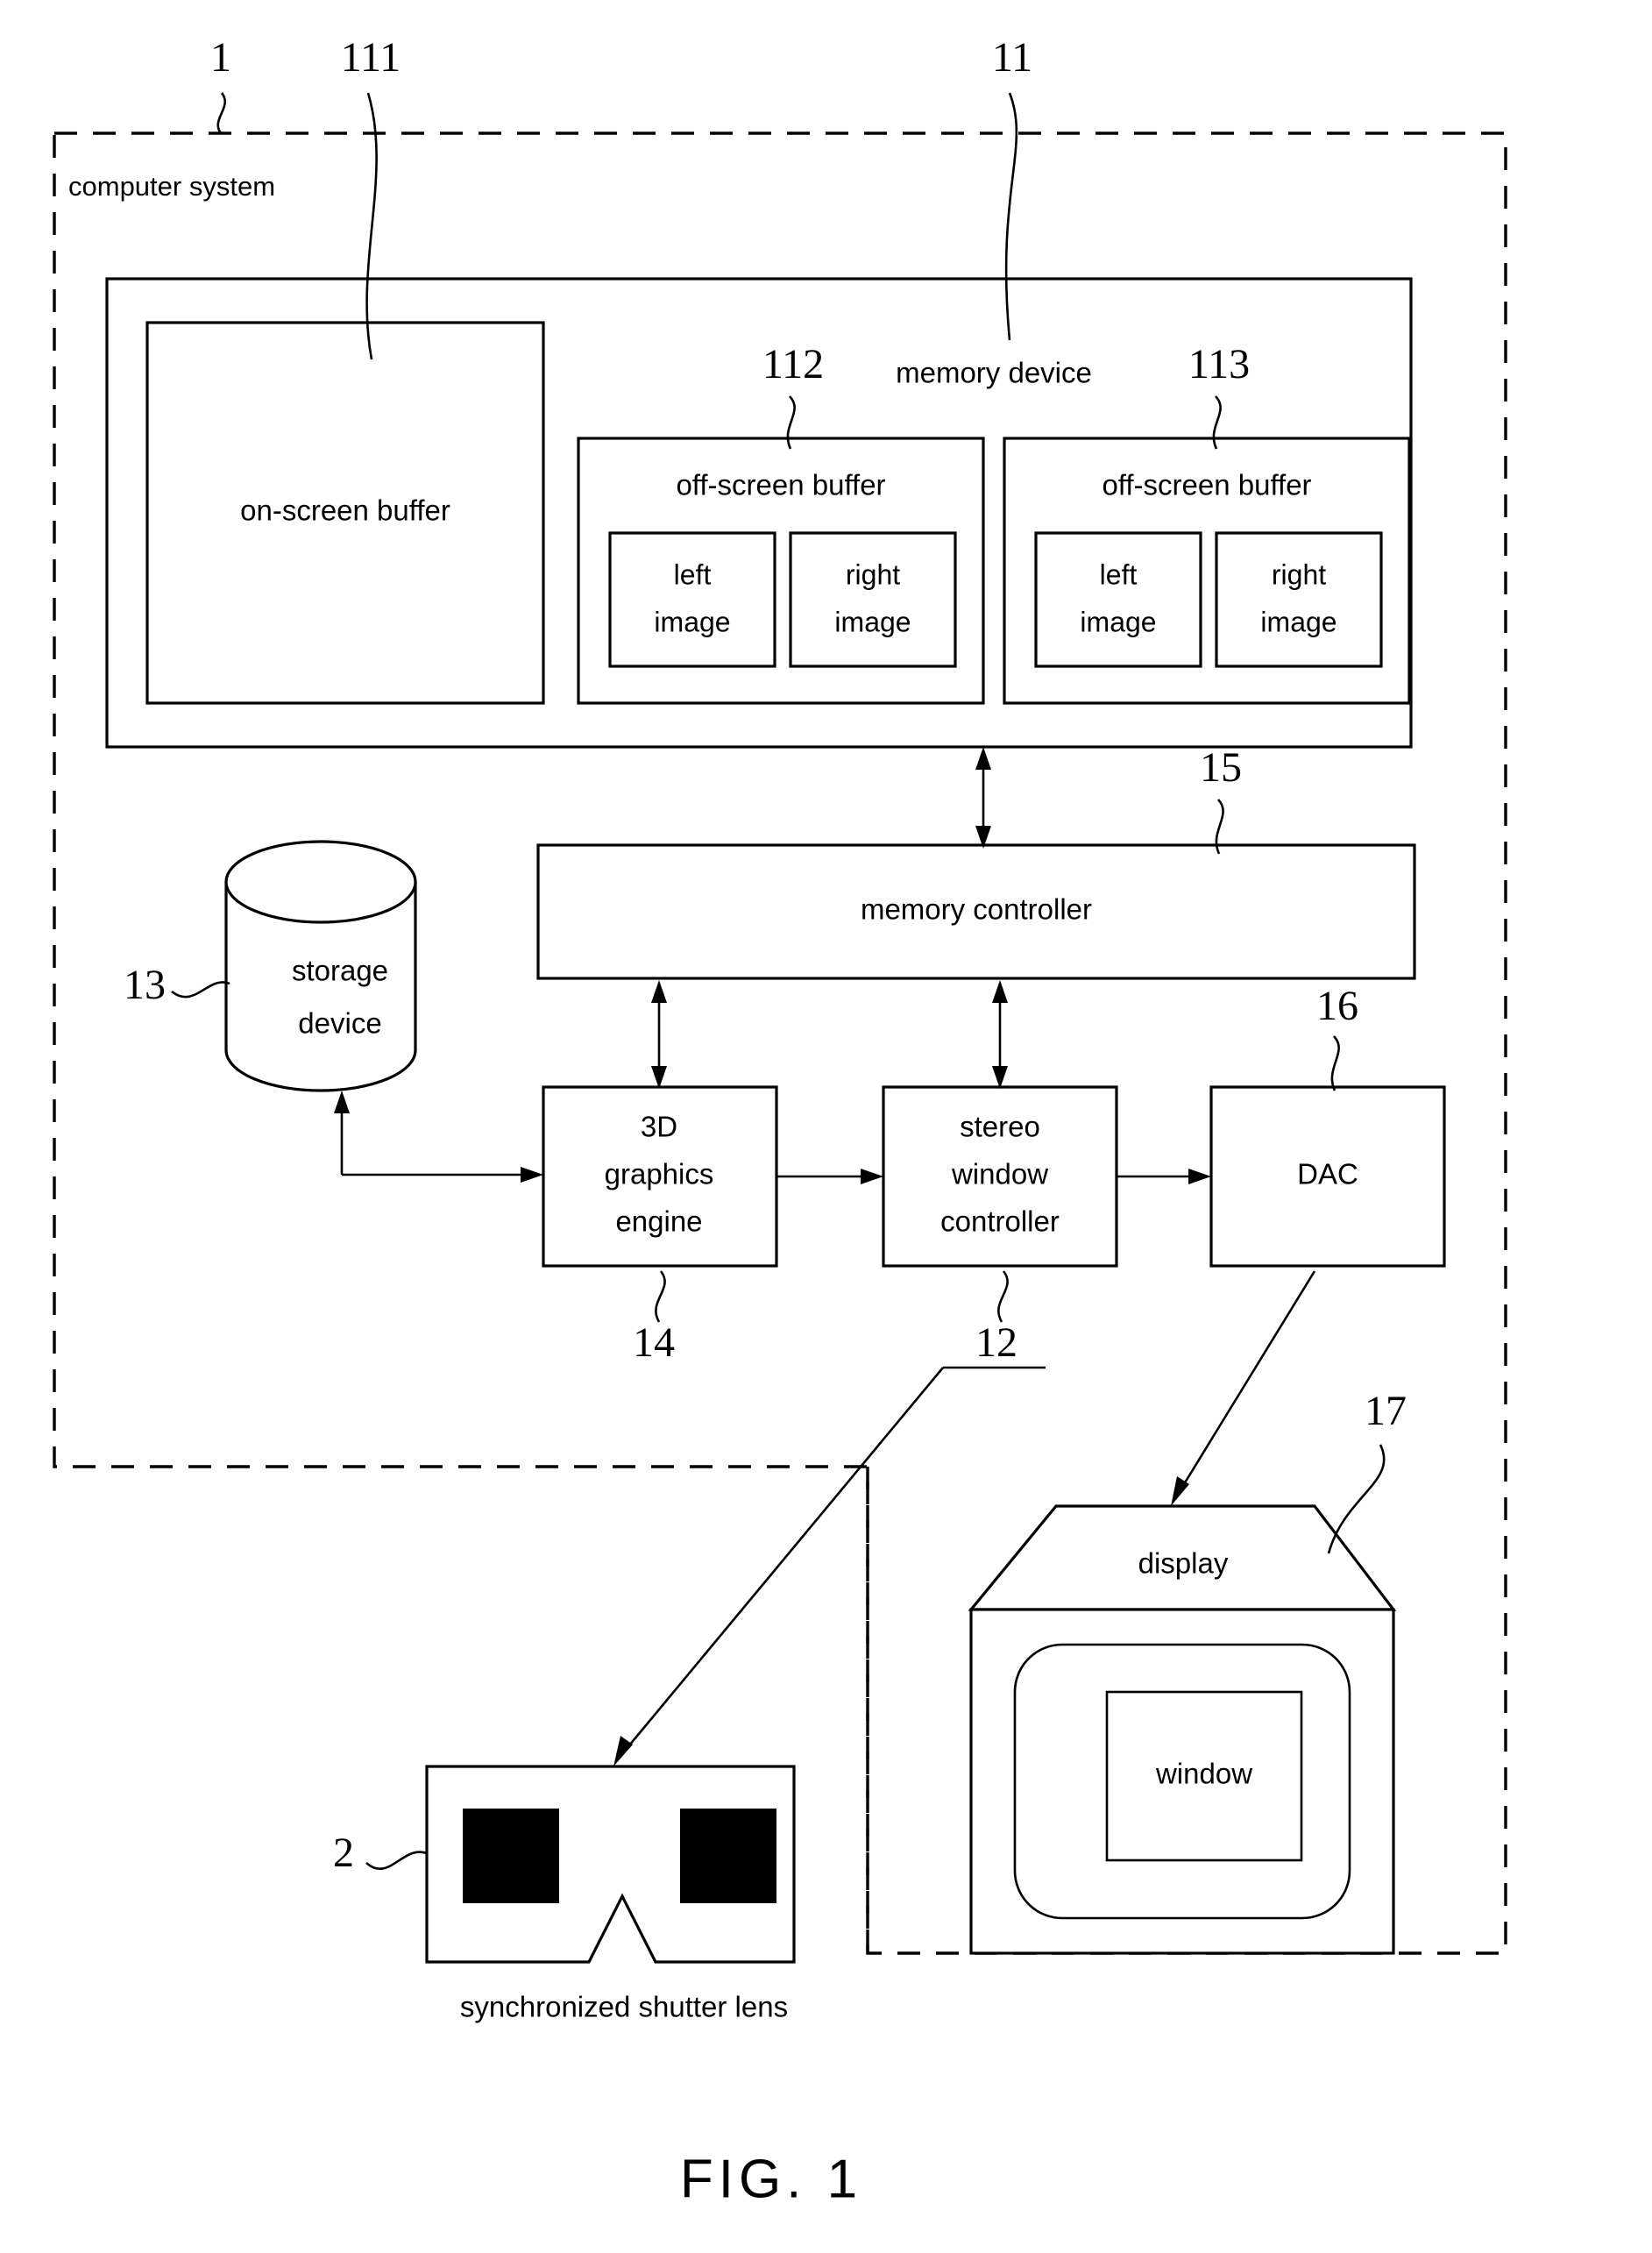 The width and height of the screenshot is (1652, 2253). I want to click on off-screen-buffer-a-label: off-screen buffer, so click(780, 485).